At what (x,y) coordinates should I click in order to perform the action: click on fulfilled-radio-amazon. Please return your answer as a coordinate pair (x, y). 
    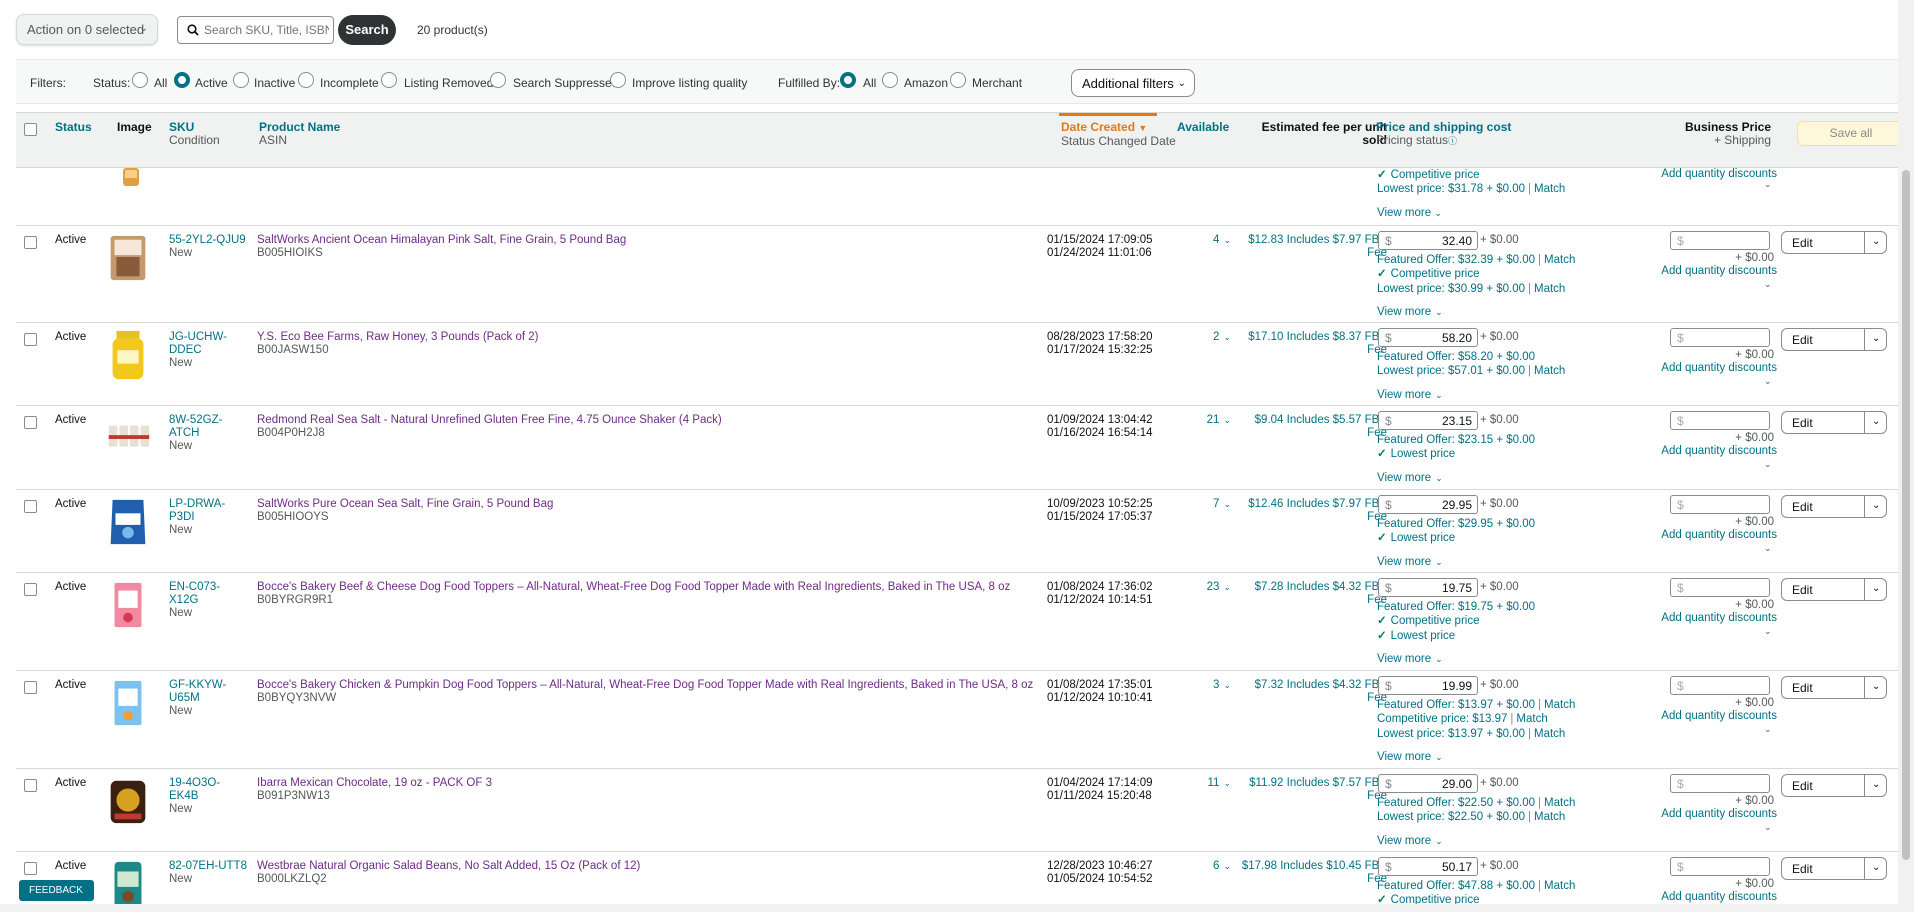
    Looking at the image, I should click on (890, 80).